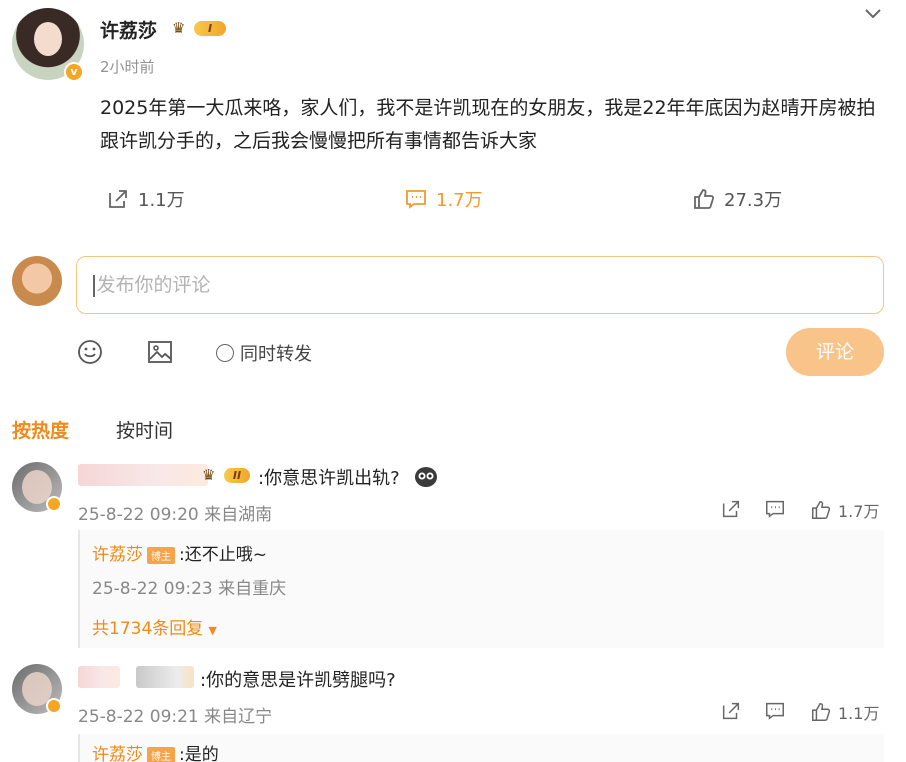  I want to click on share-count: 1.1万, so click(161, 200).